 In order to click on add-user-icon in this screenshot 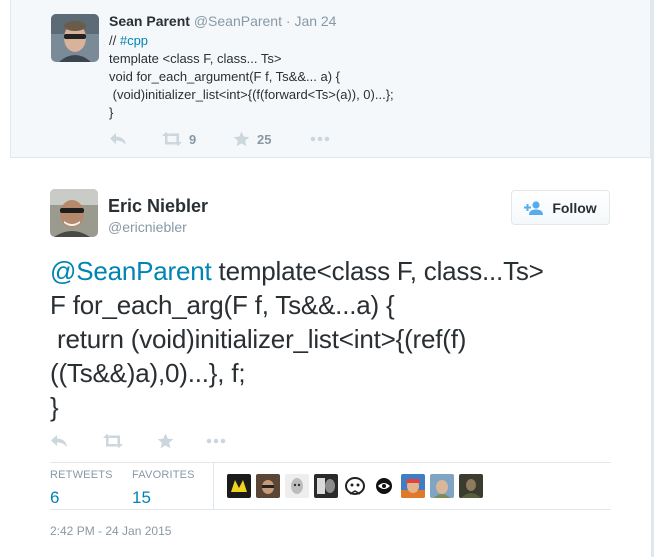, I will do `click(534, 207)`.